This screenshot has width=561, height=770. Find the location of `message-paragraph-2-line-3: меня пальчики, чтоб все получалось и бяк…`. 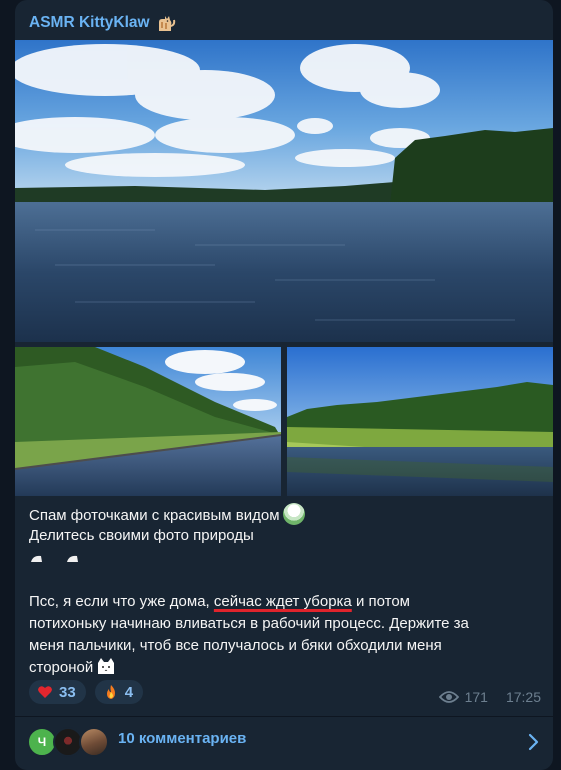

message-paragraph-2-line-3: меня пальчики, чтоб все получалось и бяк… is located at coordinates (235, 645).